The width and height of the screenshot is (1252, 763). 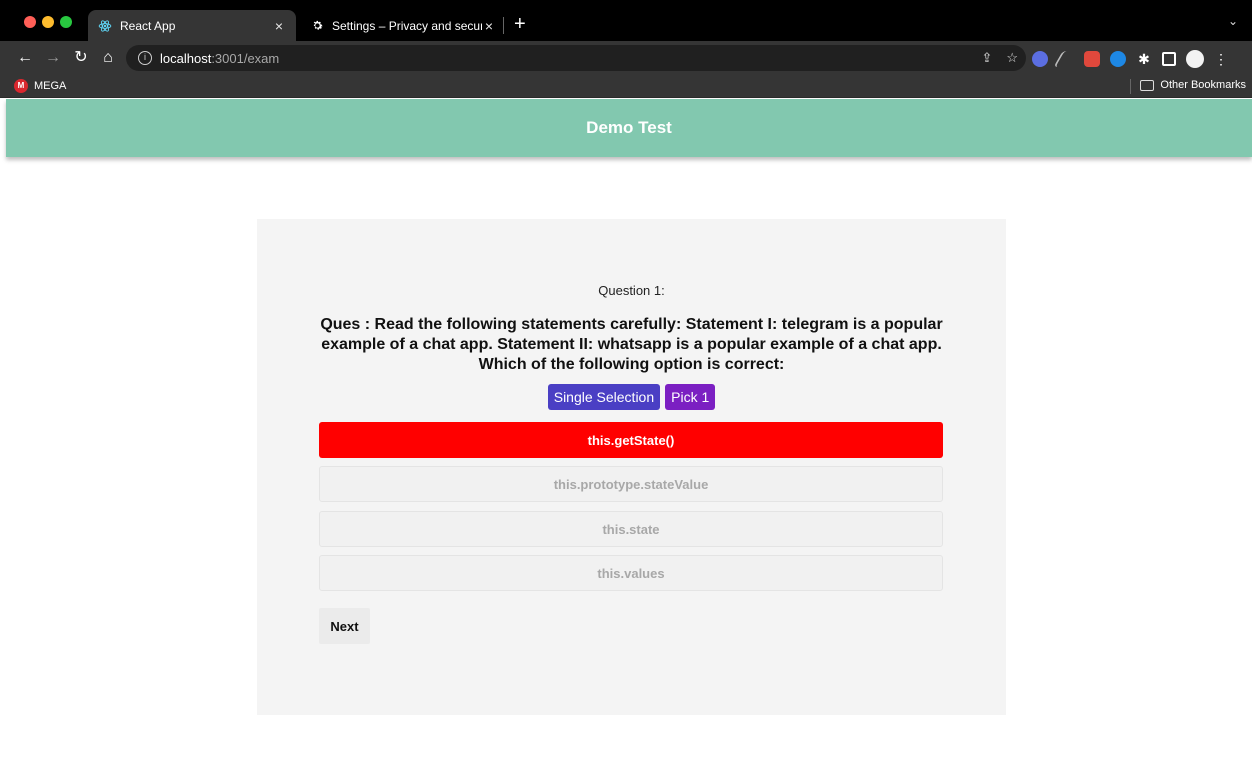 What do you see at coordinates (626, 86) in the screenshot?
I see `bookmarks-bar: M MEGA Other Bookmarks` at bounding box center [626, 86].